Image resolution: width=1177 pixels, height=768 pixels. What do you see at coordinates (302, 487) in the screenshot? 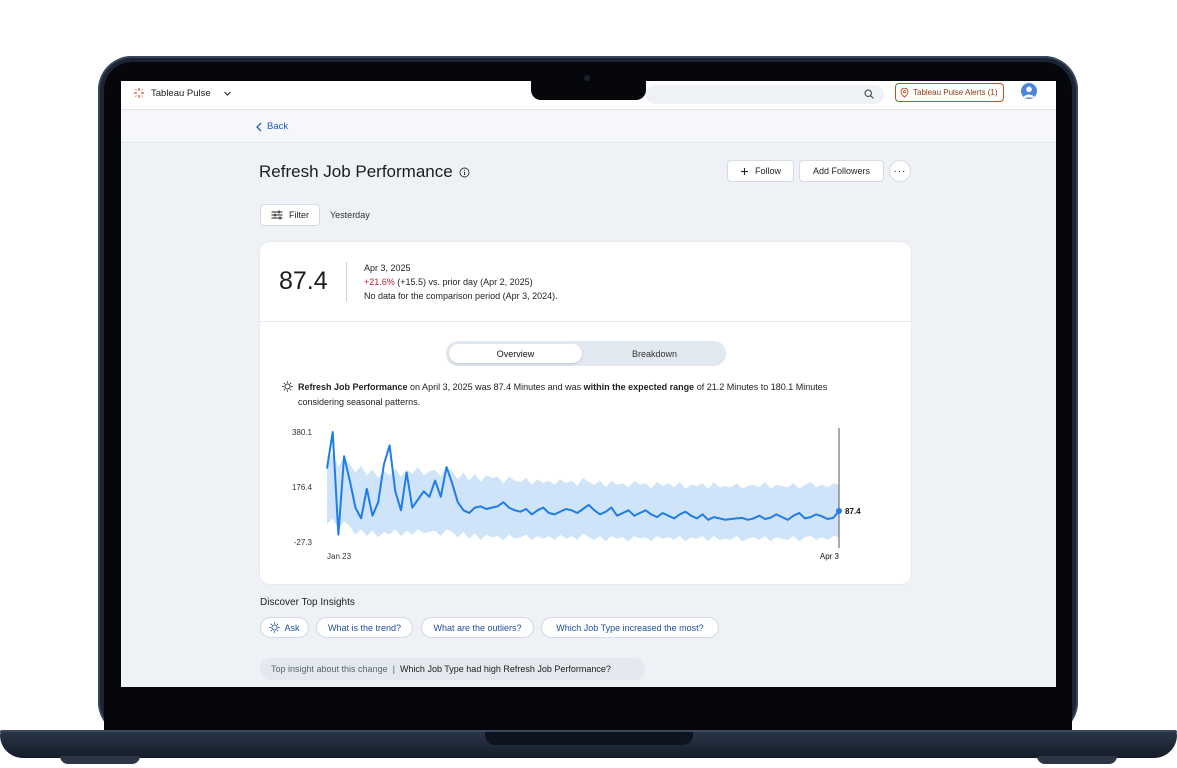
I see `y-tick-label: 176.4` at bounding box center [302, 487].